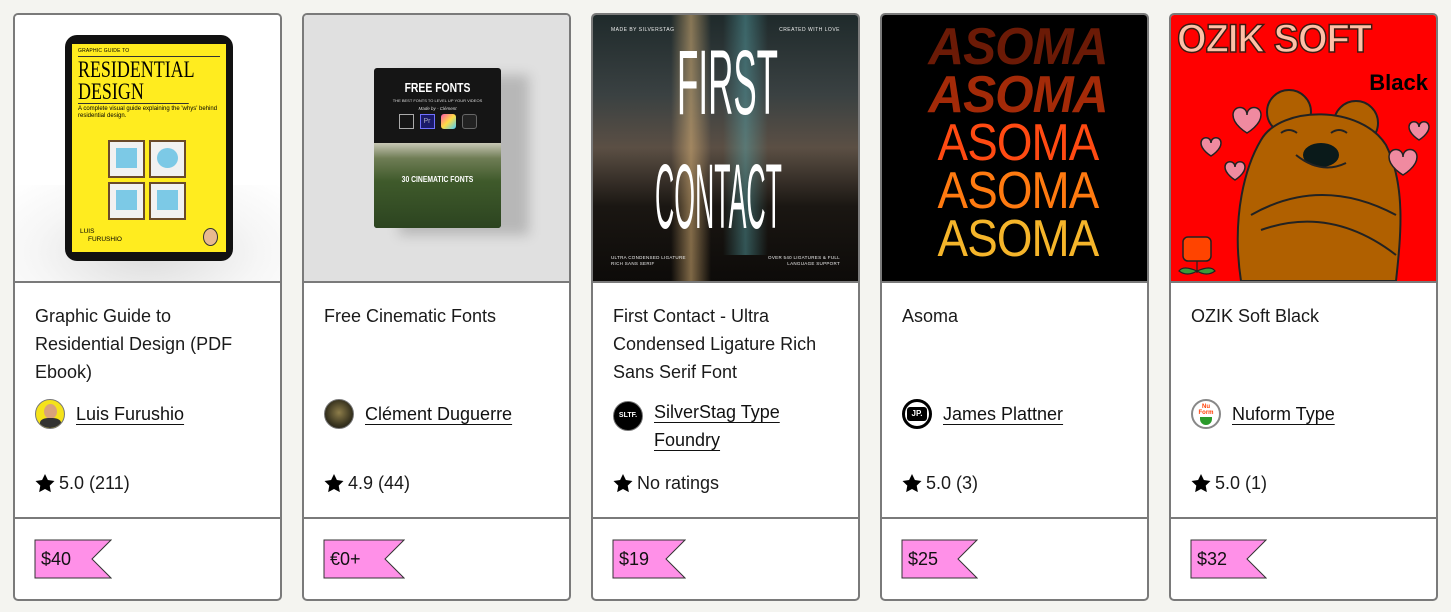 The image size is (1451, 612). What do you see at coordinates (448, 121) in the screenshot?
I see `final-cut-icon` at bounding box center [448, 121].